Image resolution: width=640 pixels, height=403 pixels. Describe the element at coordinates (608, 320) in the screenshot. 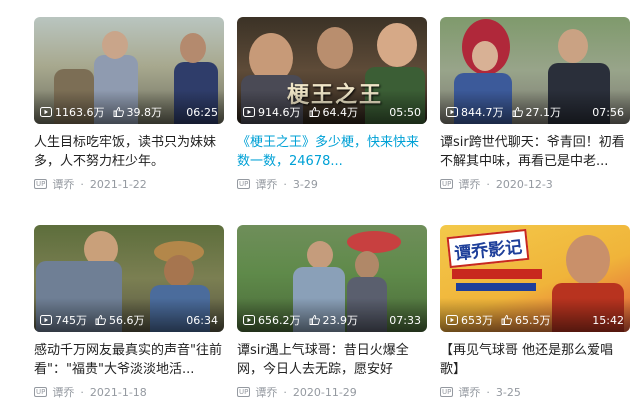

I see `video-duration: 15:42` at that location.